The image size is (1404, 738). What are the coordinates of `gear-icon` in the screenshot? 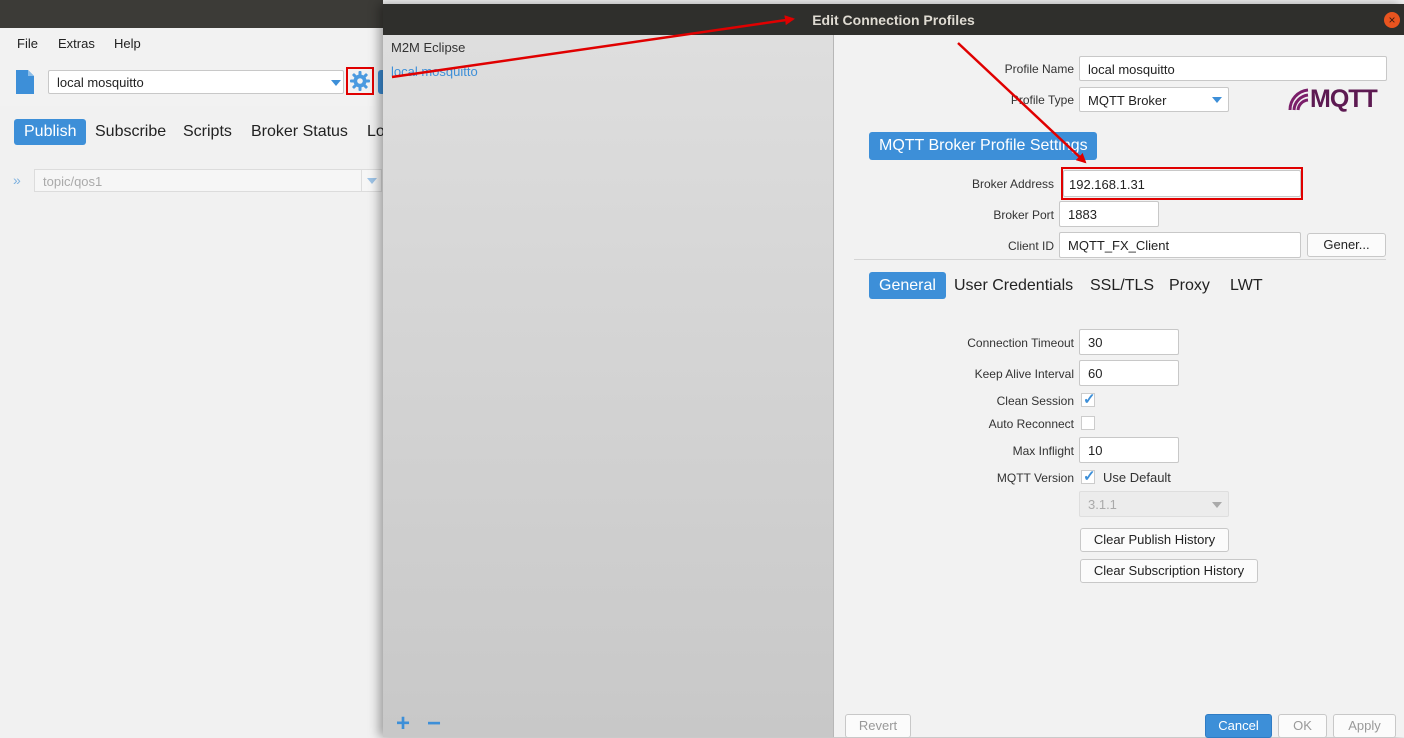 It's located at (360, 81).